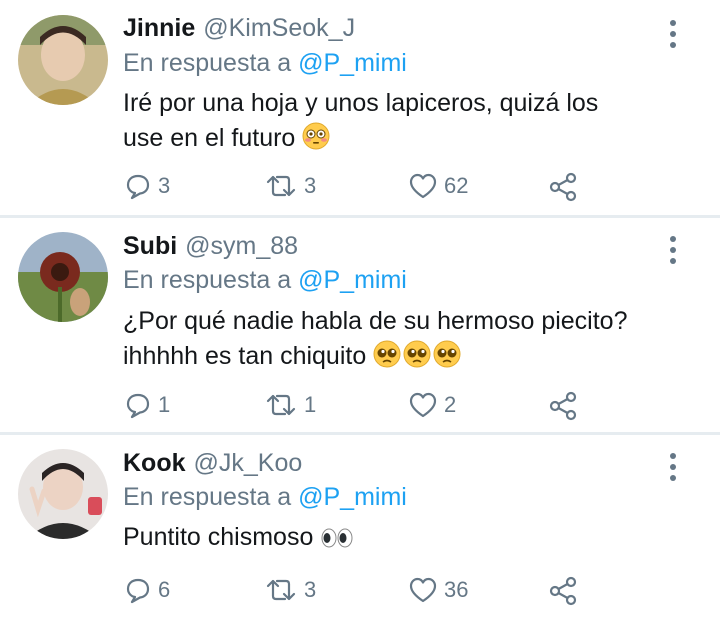 The image size is (720, 641). I want to click on user-handle: @KimSeok_J, so click(279, 28).